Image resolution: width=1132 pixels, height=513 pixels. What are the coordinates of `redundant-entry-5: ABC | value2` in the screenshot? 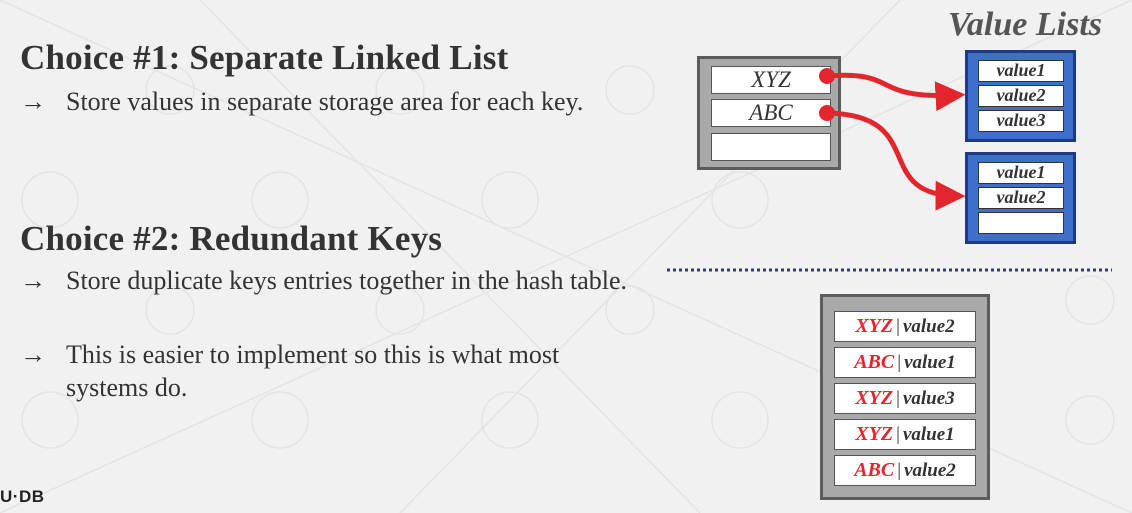 It's located at (905, 470).